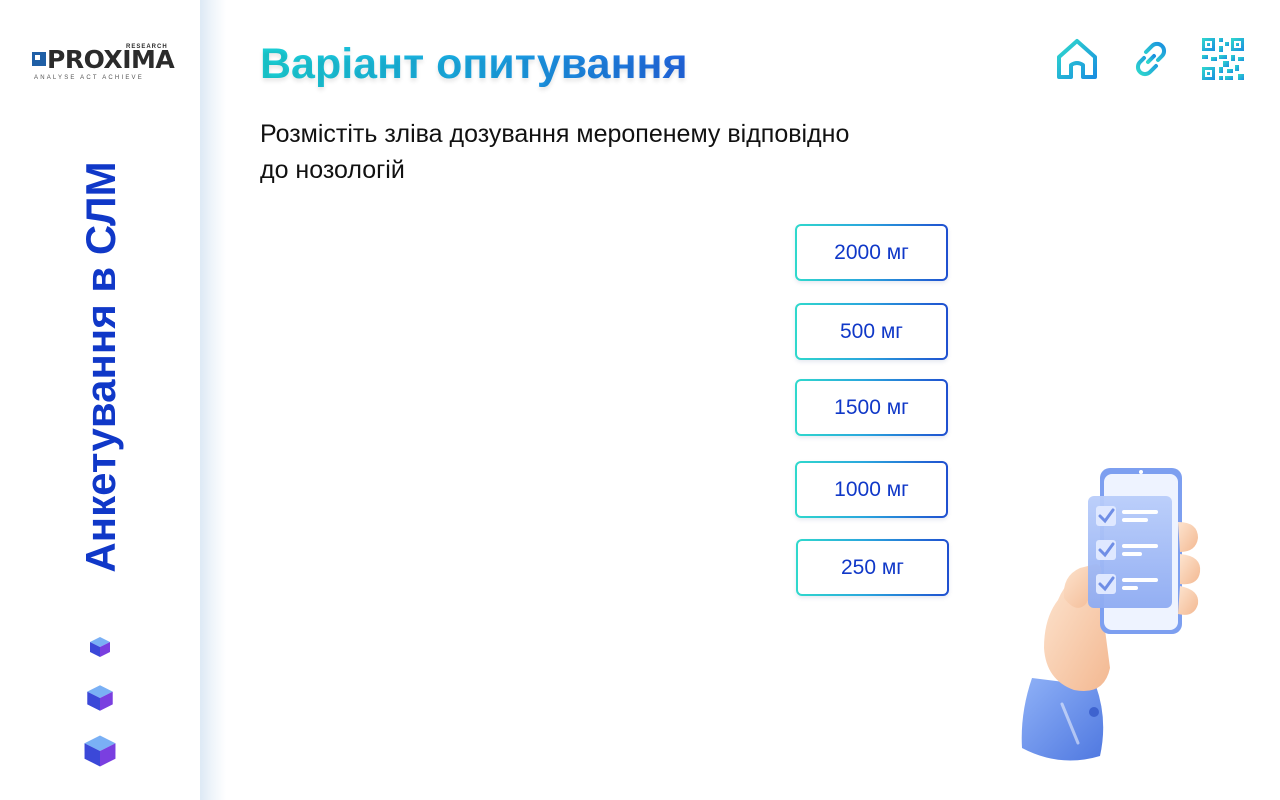  Describe the element at coordinates (1151, 59) in the screenshot. I see `link-icon` at that location.